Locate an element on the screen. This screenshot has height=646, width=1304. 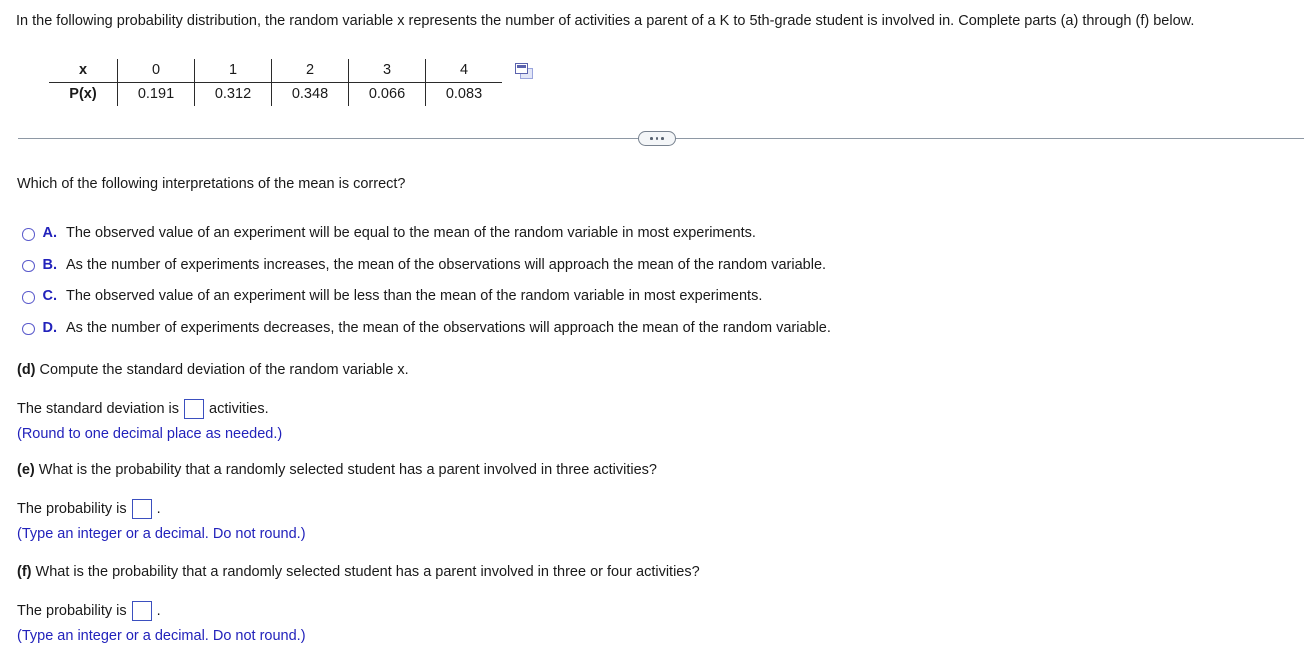
table-row-px: P(x) 0.191 0.312 0.348 0.066 0.083 is located at coordinates (275, 94).